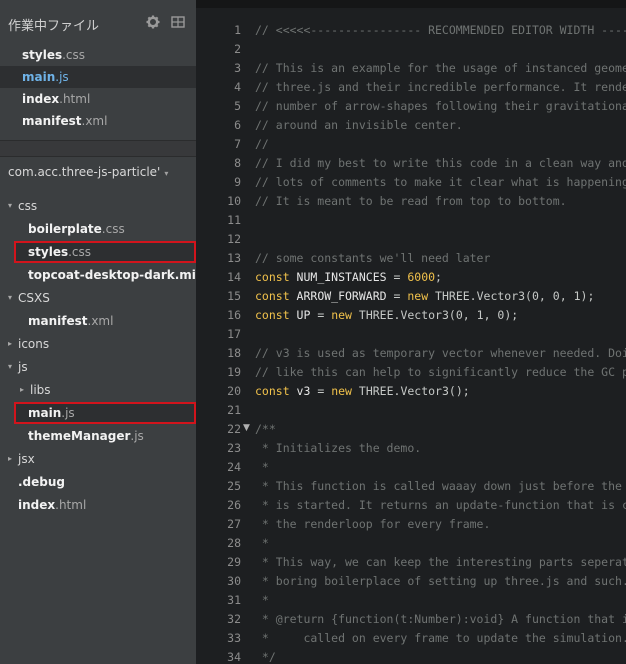  Describe the element at coordinates (84, 172) in the screenshot. I see `project-name: com.acc.three-js-particle'` at that location.